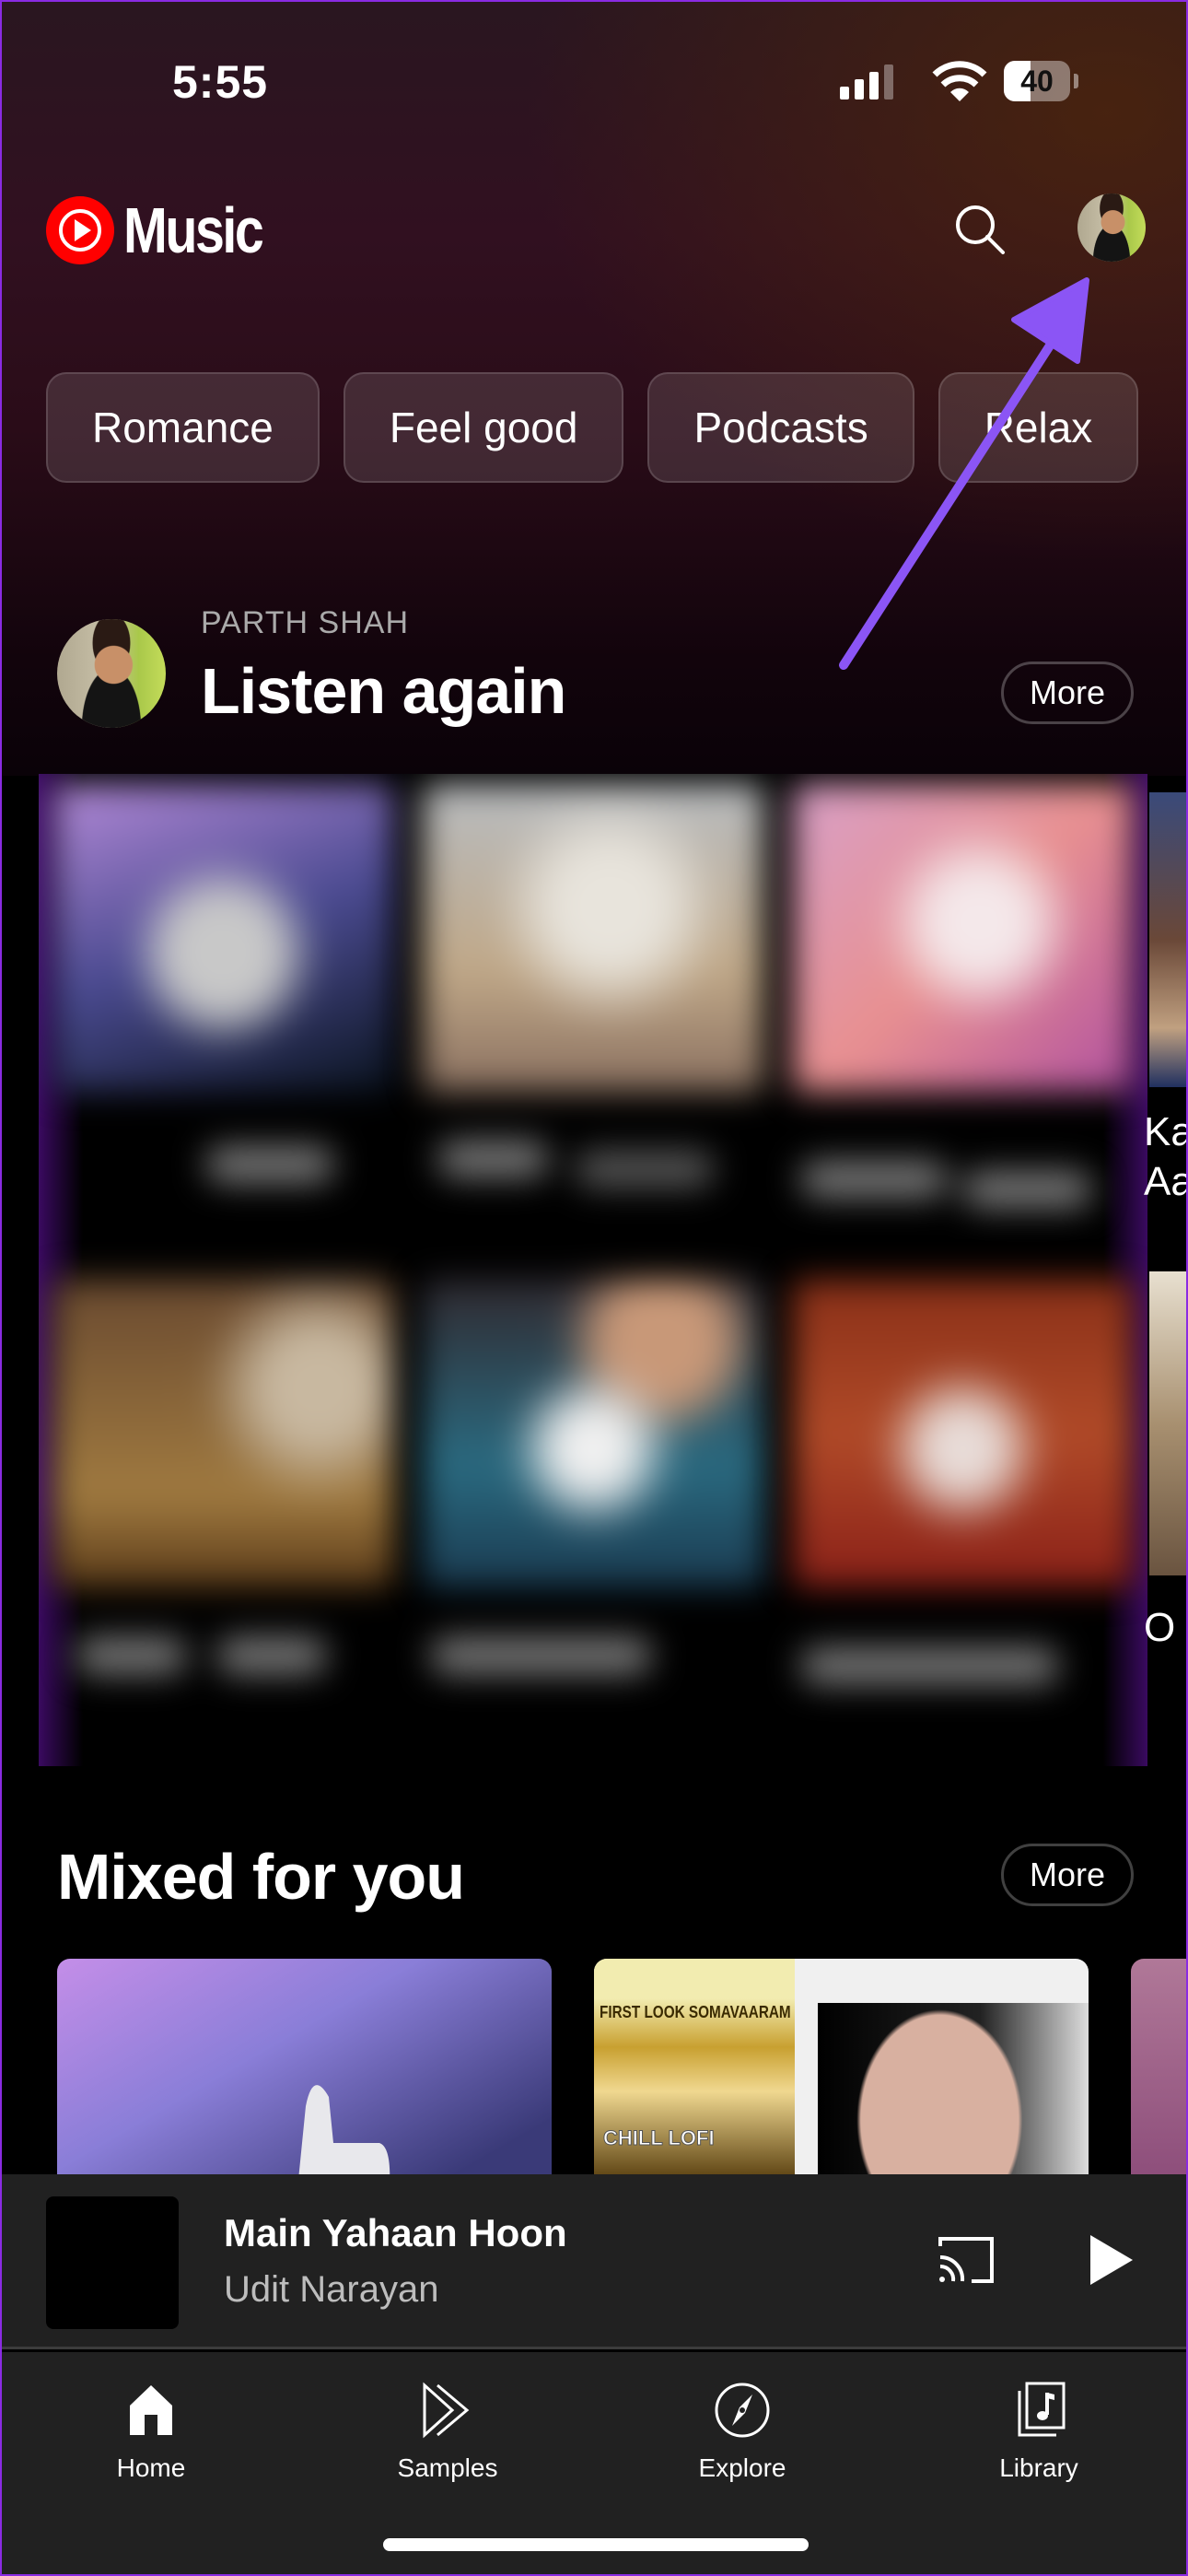  Describe the element at coordinates (305, 622) in the screenshot. I see `listen-again-user: PARTH SHAH` at that location.